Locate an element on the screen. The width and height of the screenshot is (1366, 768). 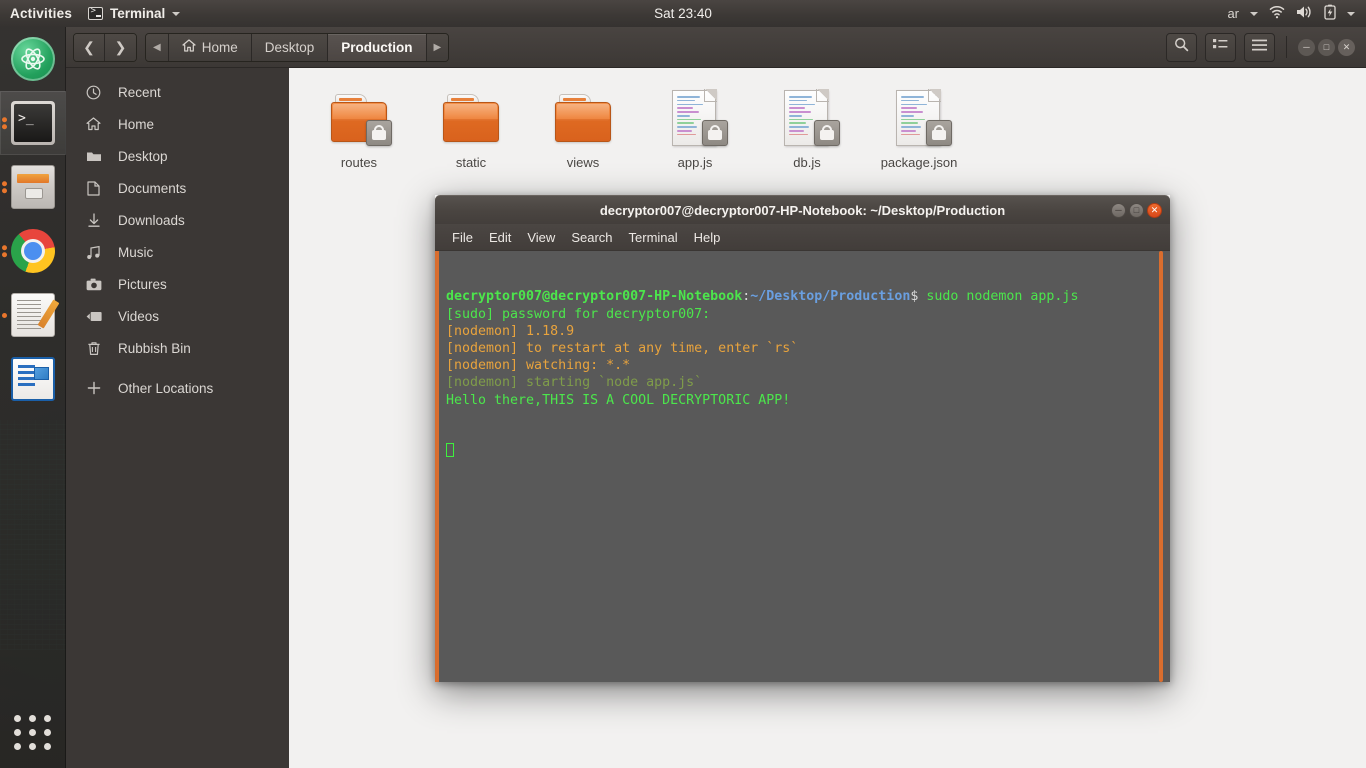
terminal-text: [nodemon] starting `node app.js` is located at coordinates (574, 383).